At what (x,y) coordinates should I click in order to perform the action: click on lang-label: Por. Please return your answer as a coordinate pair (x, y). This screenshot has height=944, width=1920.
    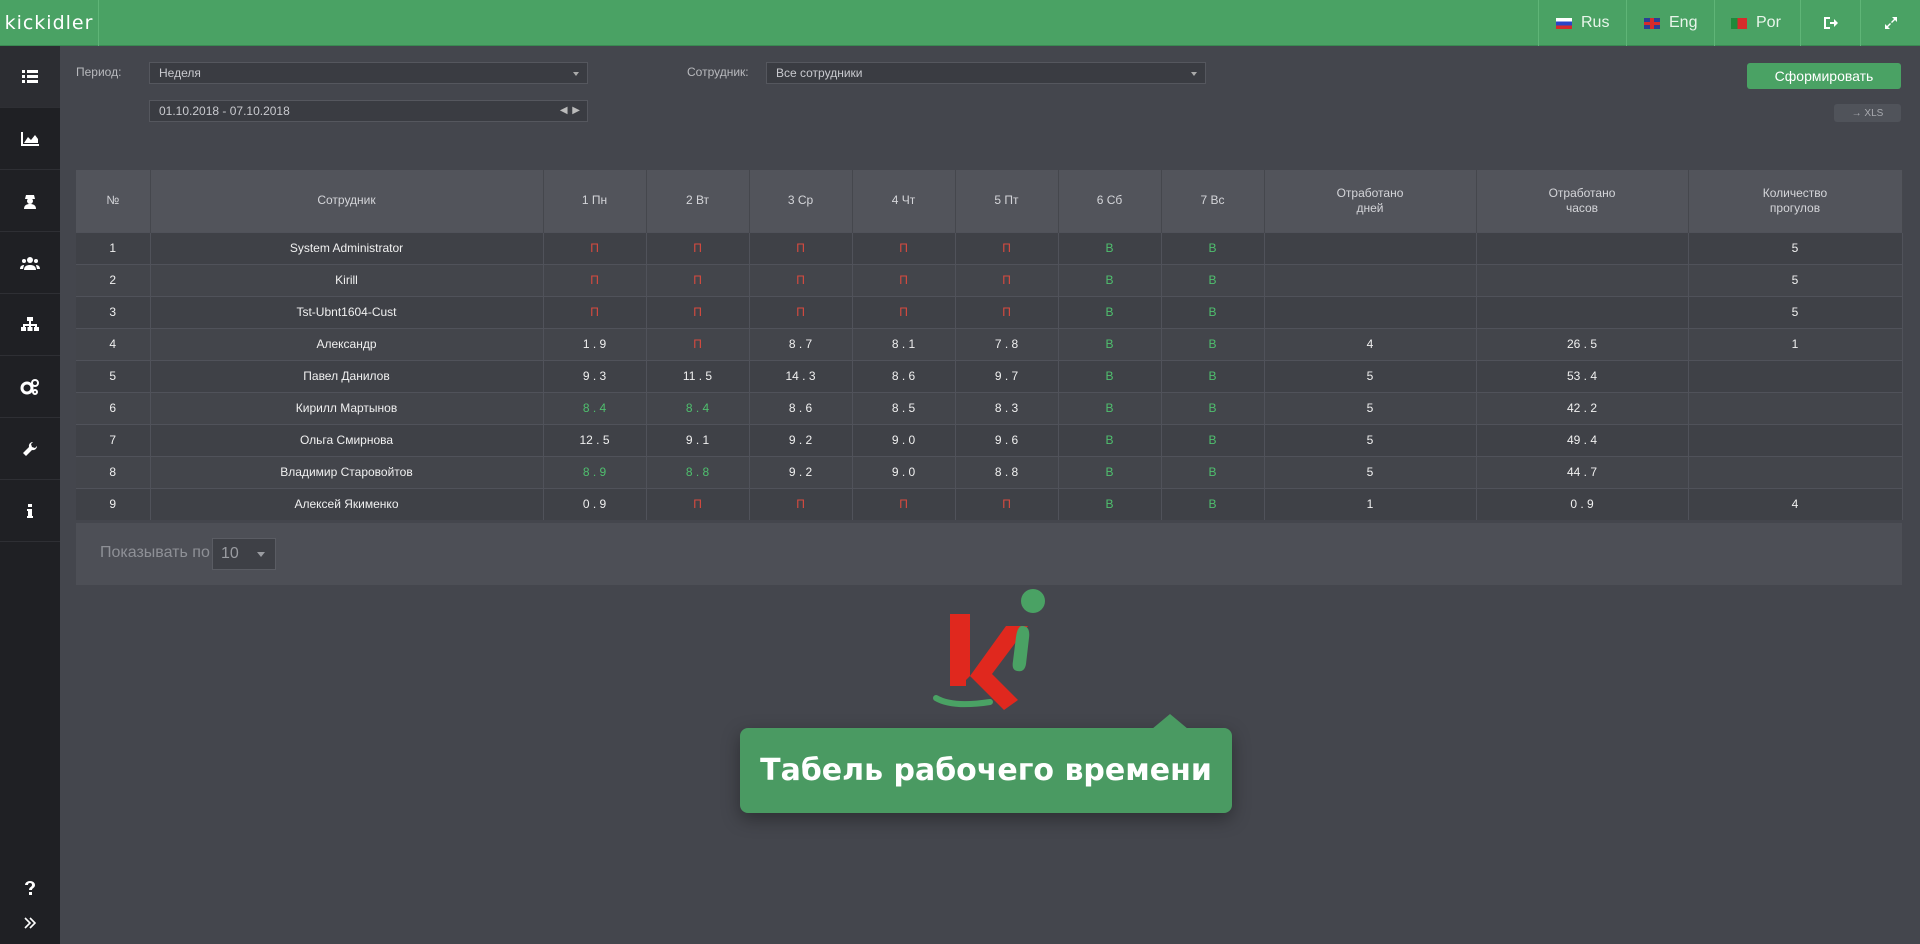
    Looking at the image, I should click on (1768, 22).